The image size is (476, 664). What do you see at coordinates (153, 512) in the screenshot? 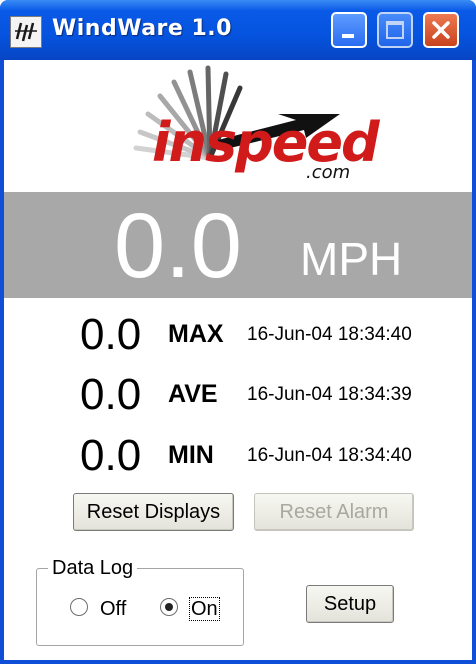
I see `reset-displays-button: Reset Displays` at bounding box center [153, 512].